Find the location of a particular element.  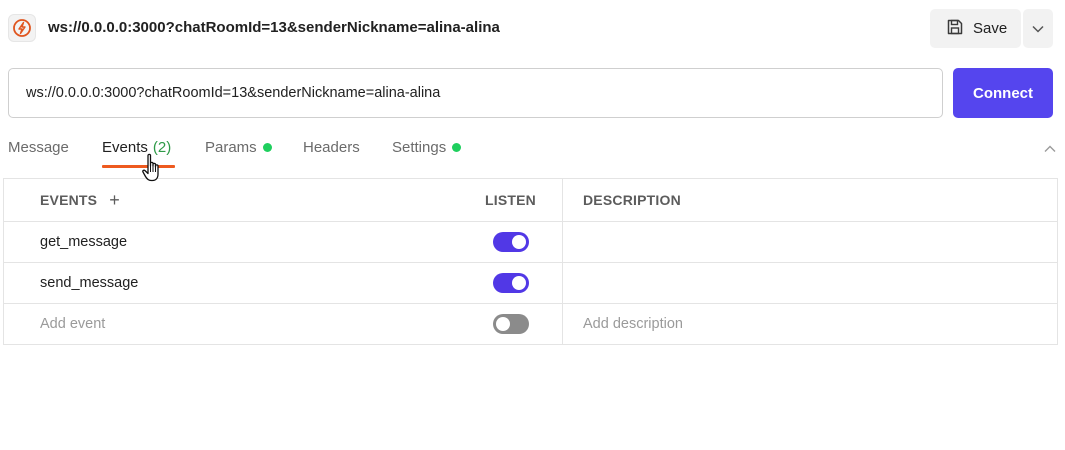

tab-label: Params is located at coordinates (231, 147).